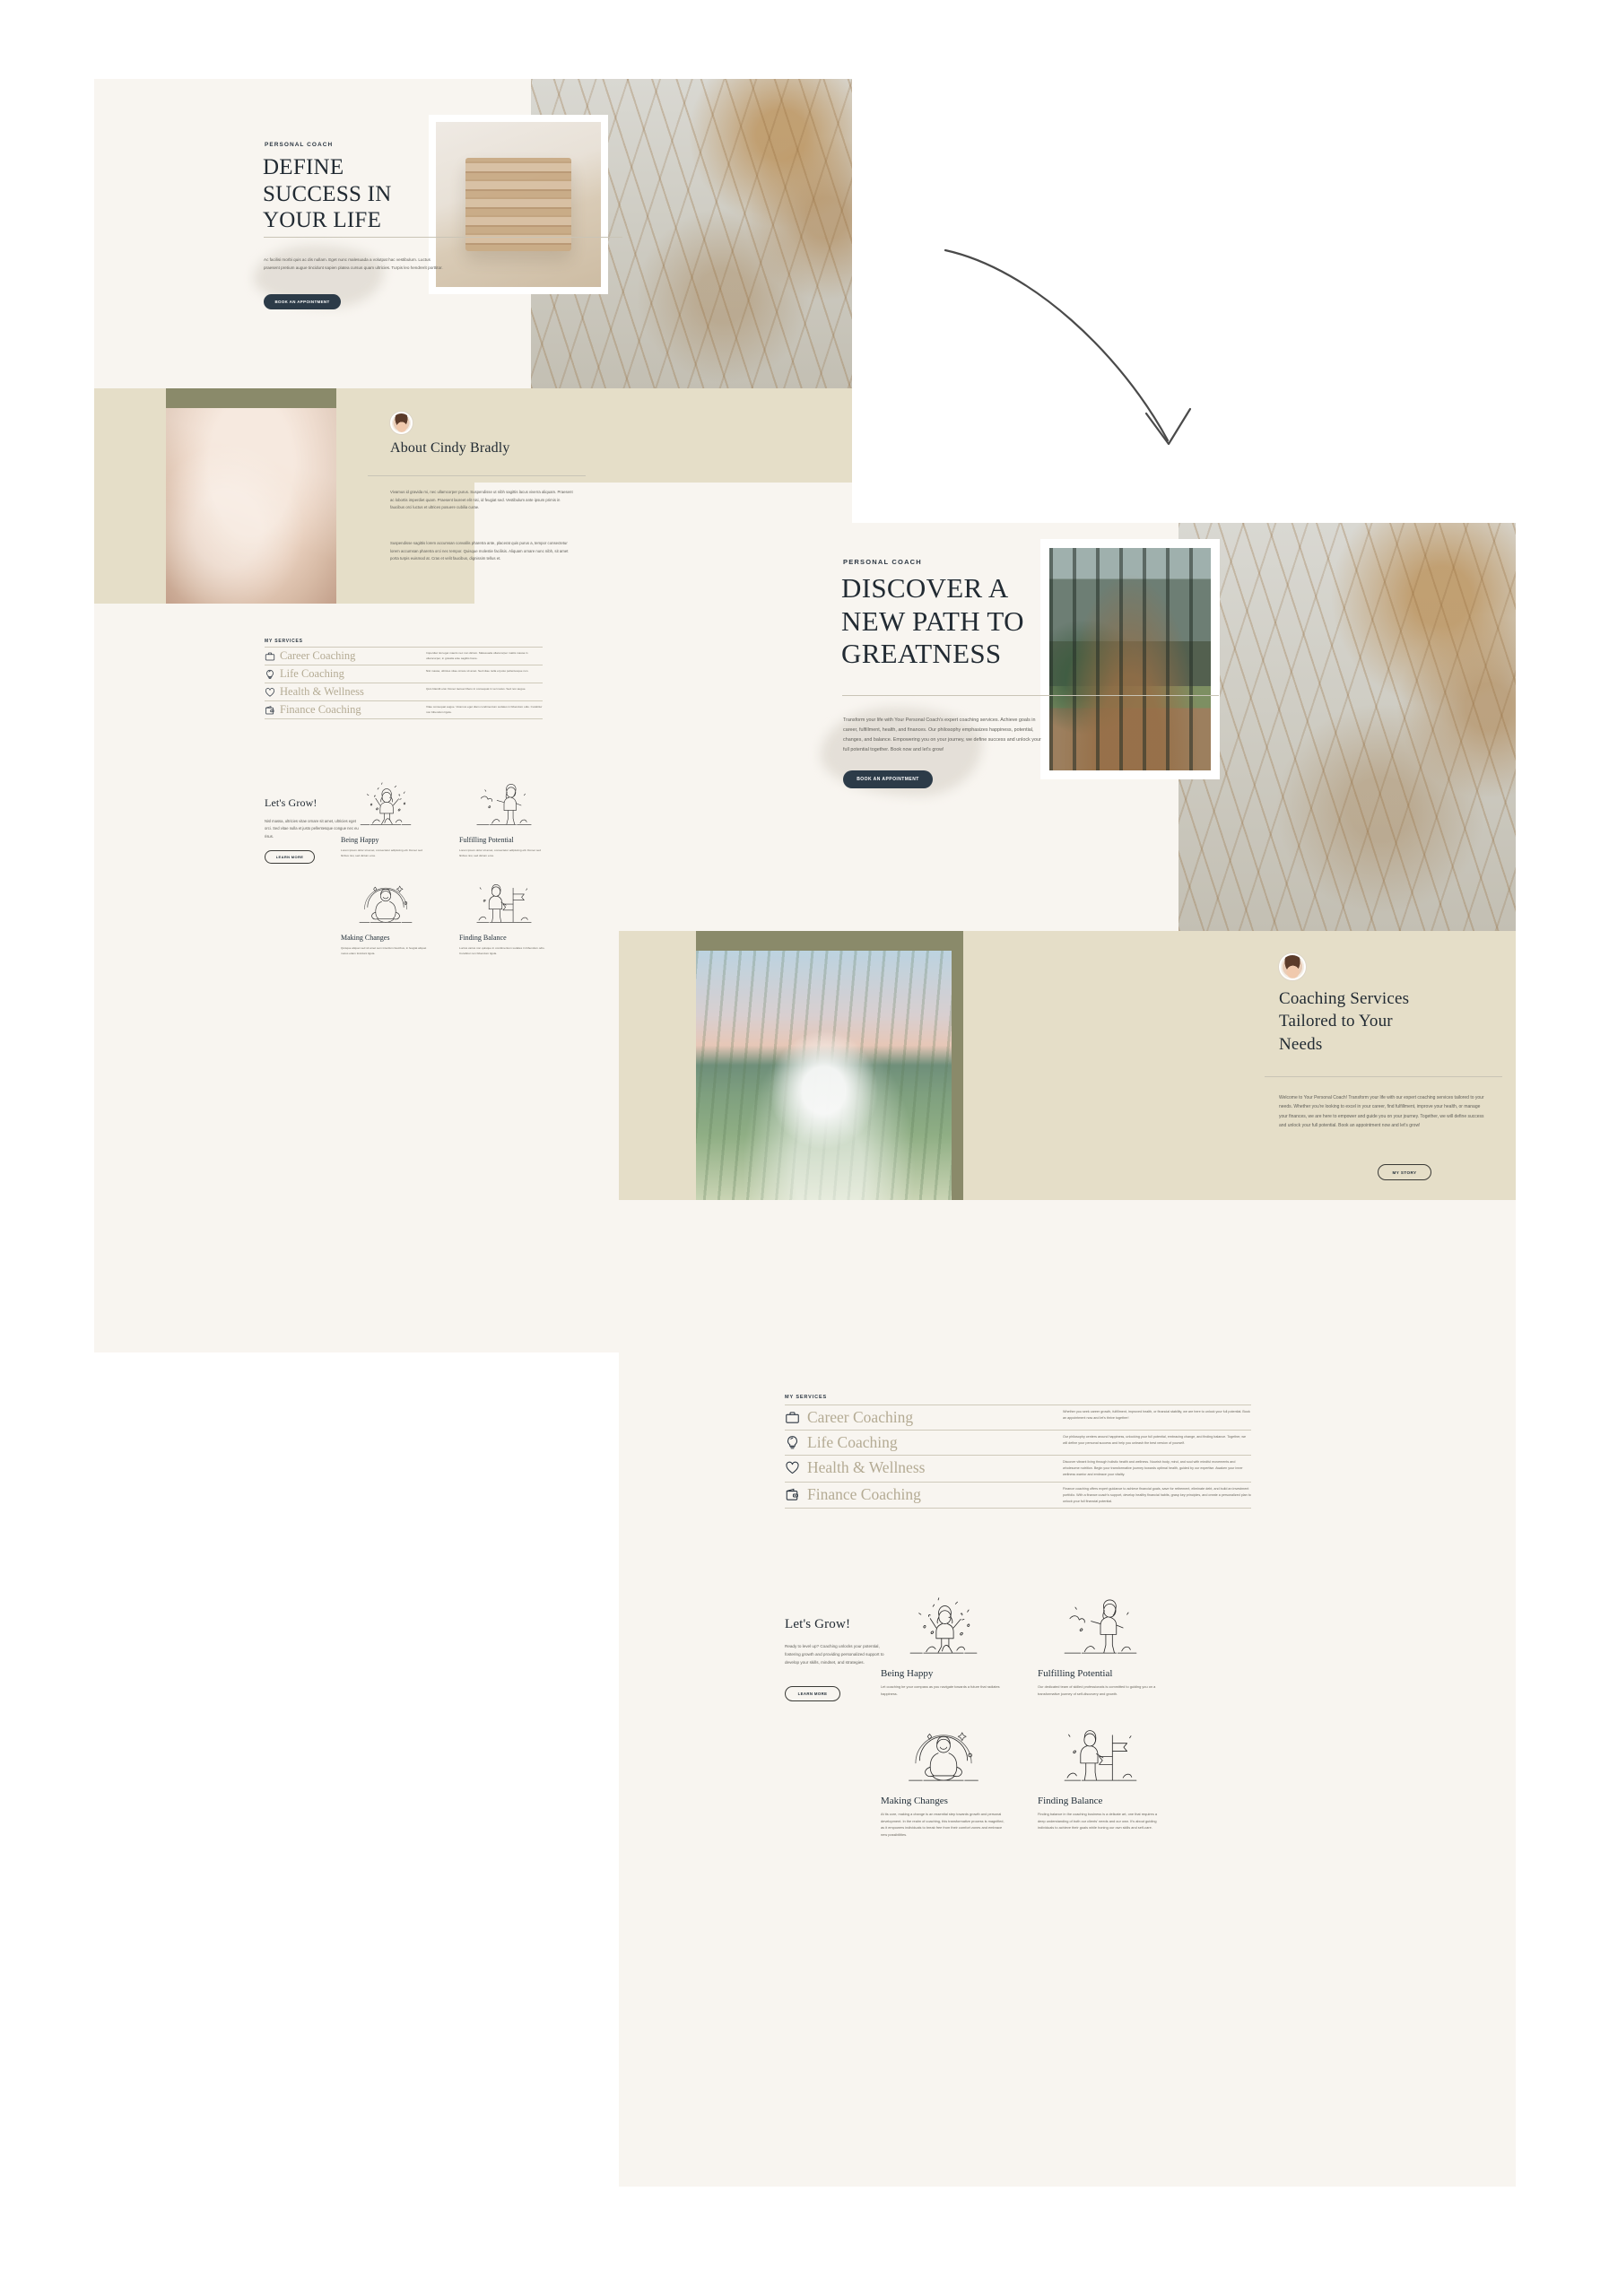 This screenshot has width=1609, height=2296. Describe the element at coordinates (1068, 347) in the screenshot. I see `curved-arrow` at that location.